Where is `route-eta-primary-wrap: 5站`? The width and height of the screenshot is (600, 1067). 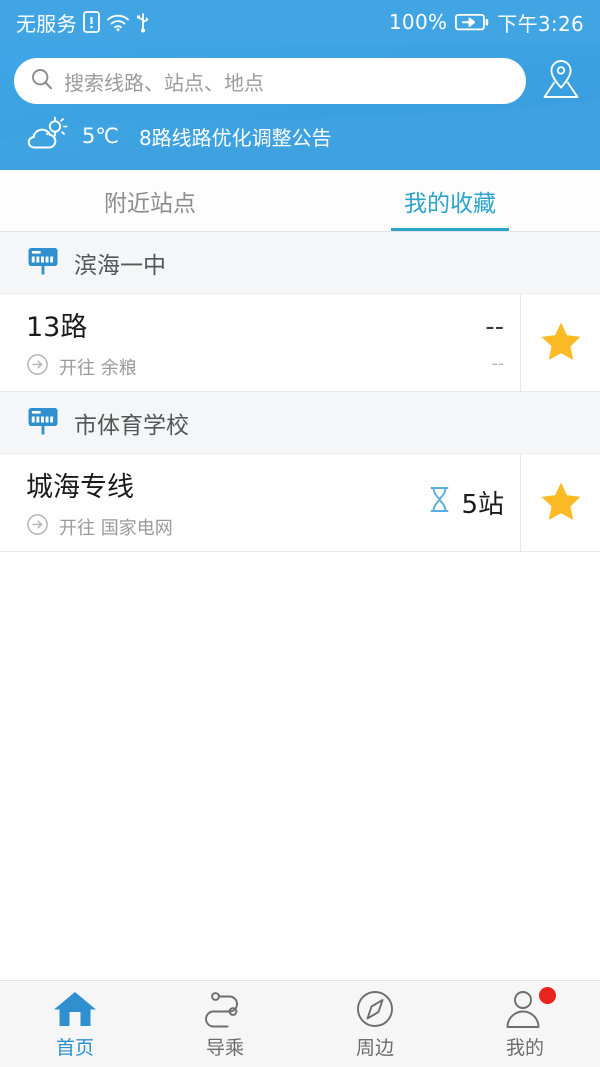
route-eta-primary-wrap: 5站 is located at coordinates (466, 502).